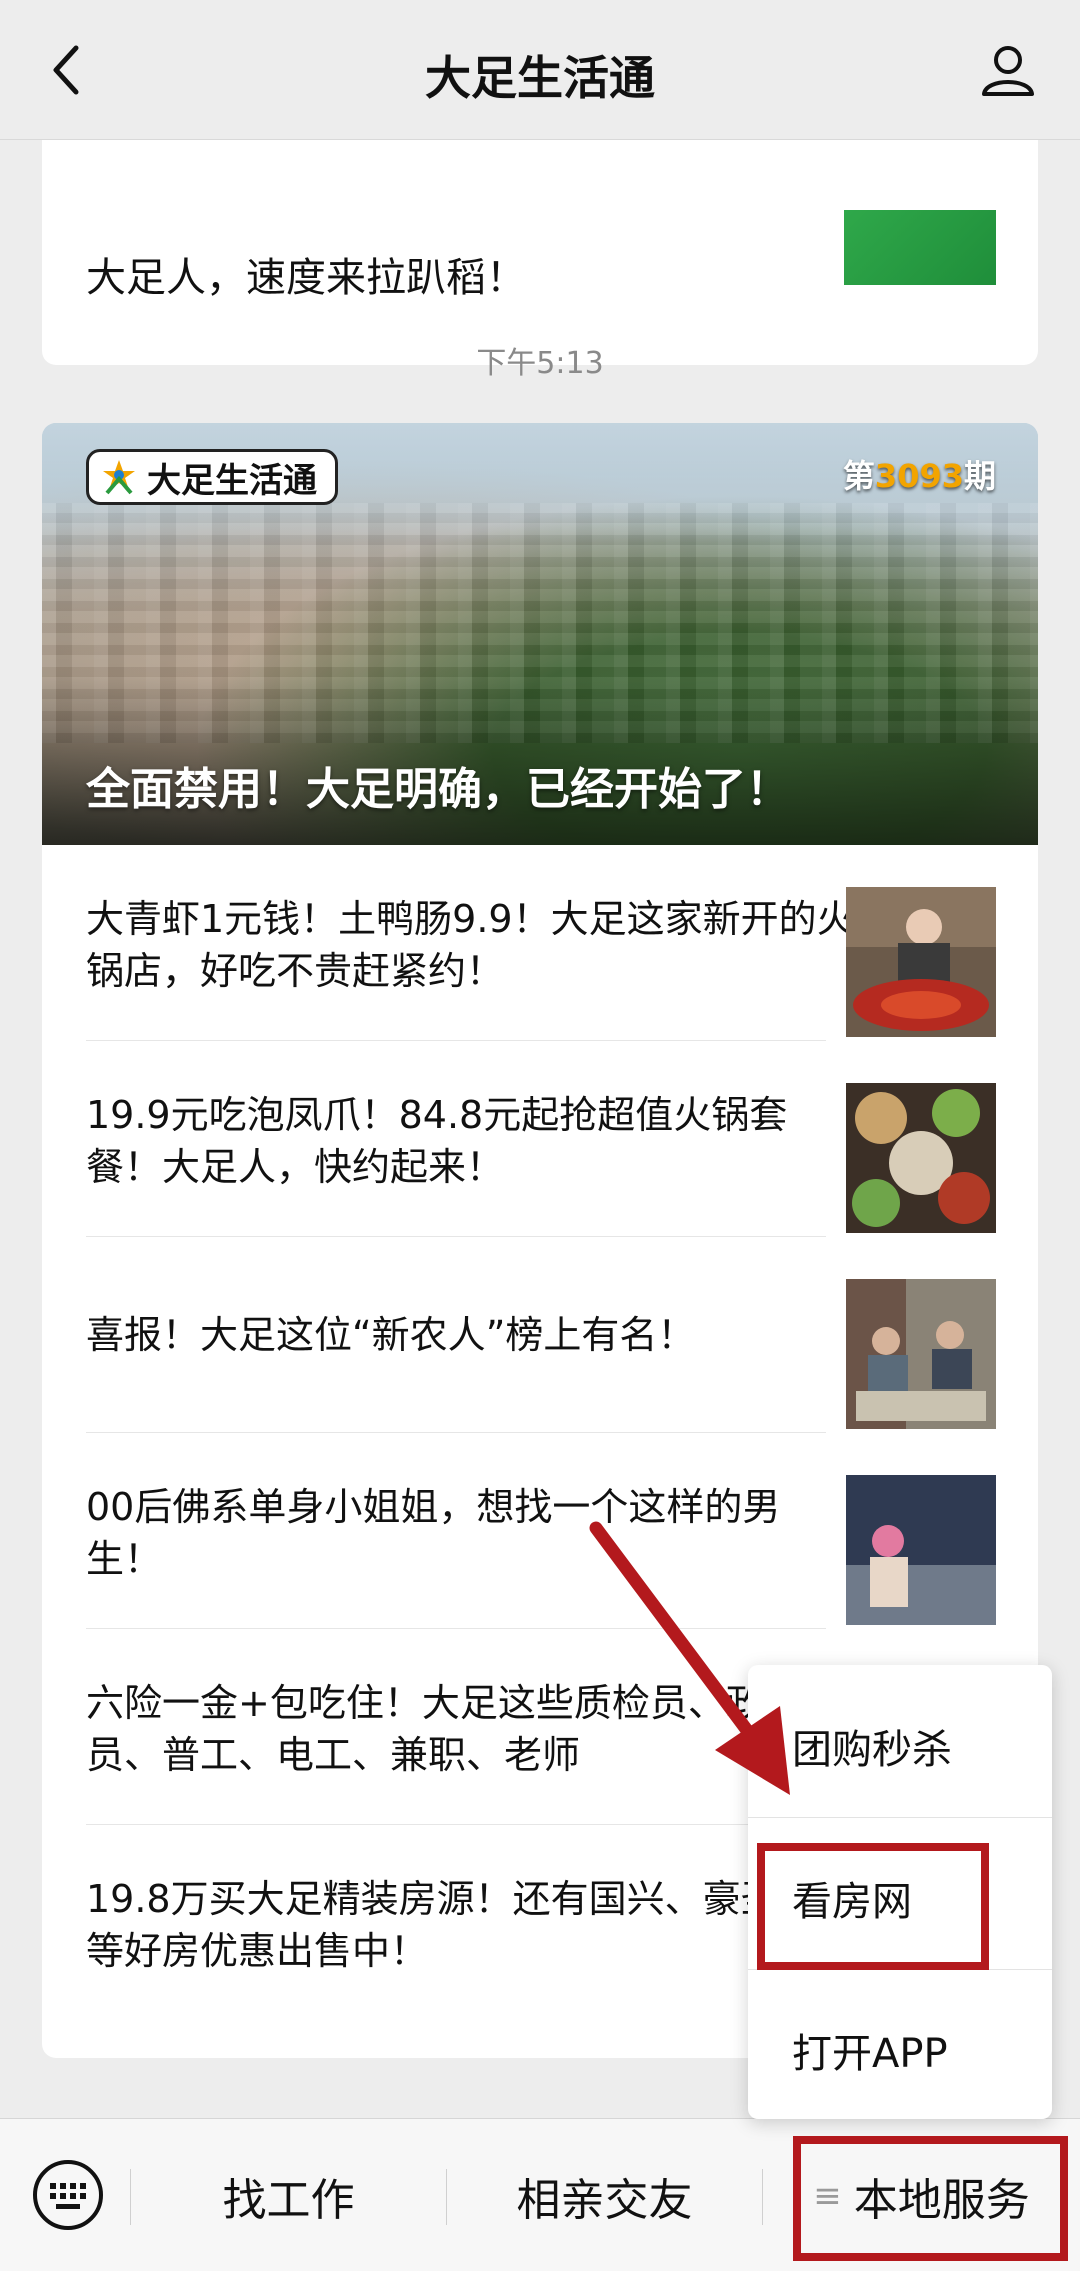  I want to click on profile-button, so click(1008, 70).